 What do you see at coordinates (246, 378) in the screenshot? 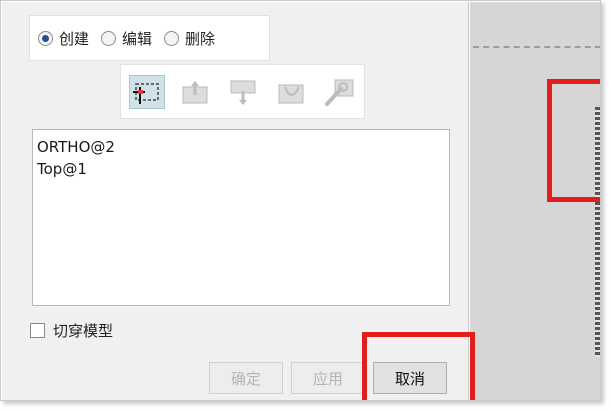
I see `ok-button: 确定` at bounding box center [246, 378].